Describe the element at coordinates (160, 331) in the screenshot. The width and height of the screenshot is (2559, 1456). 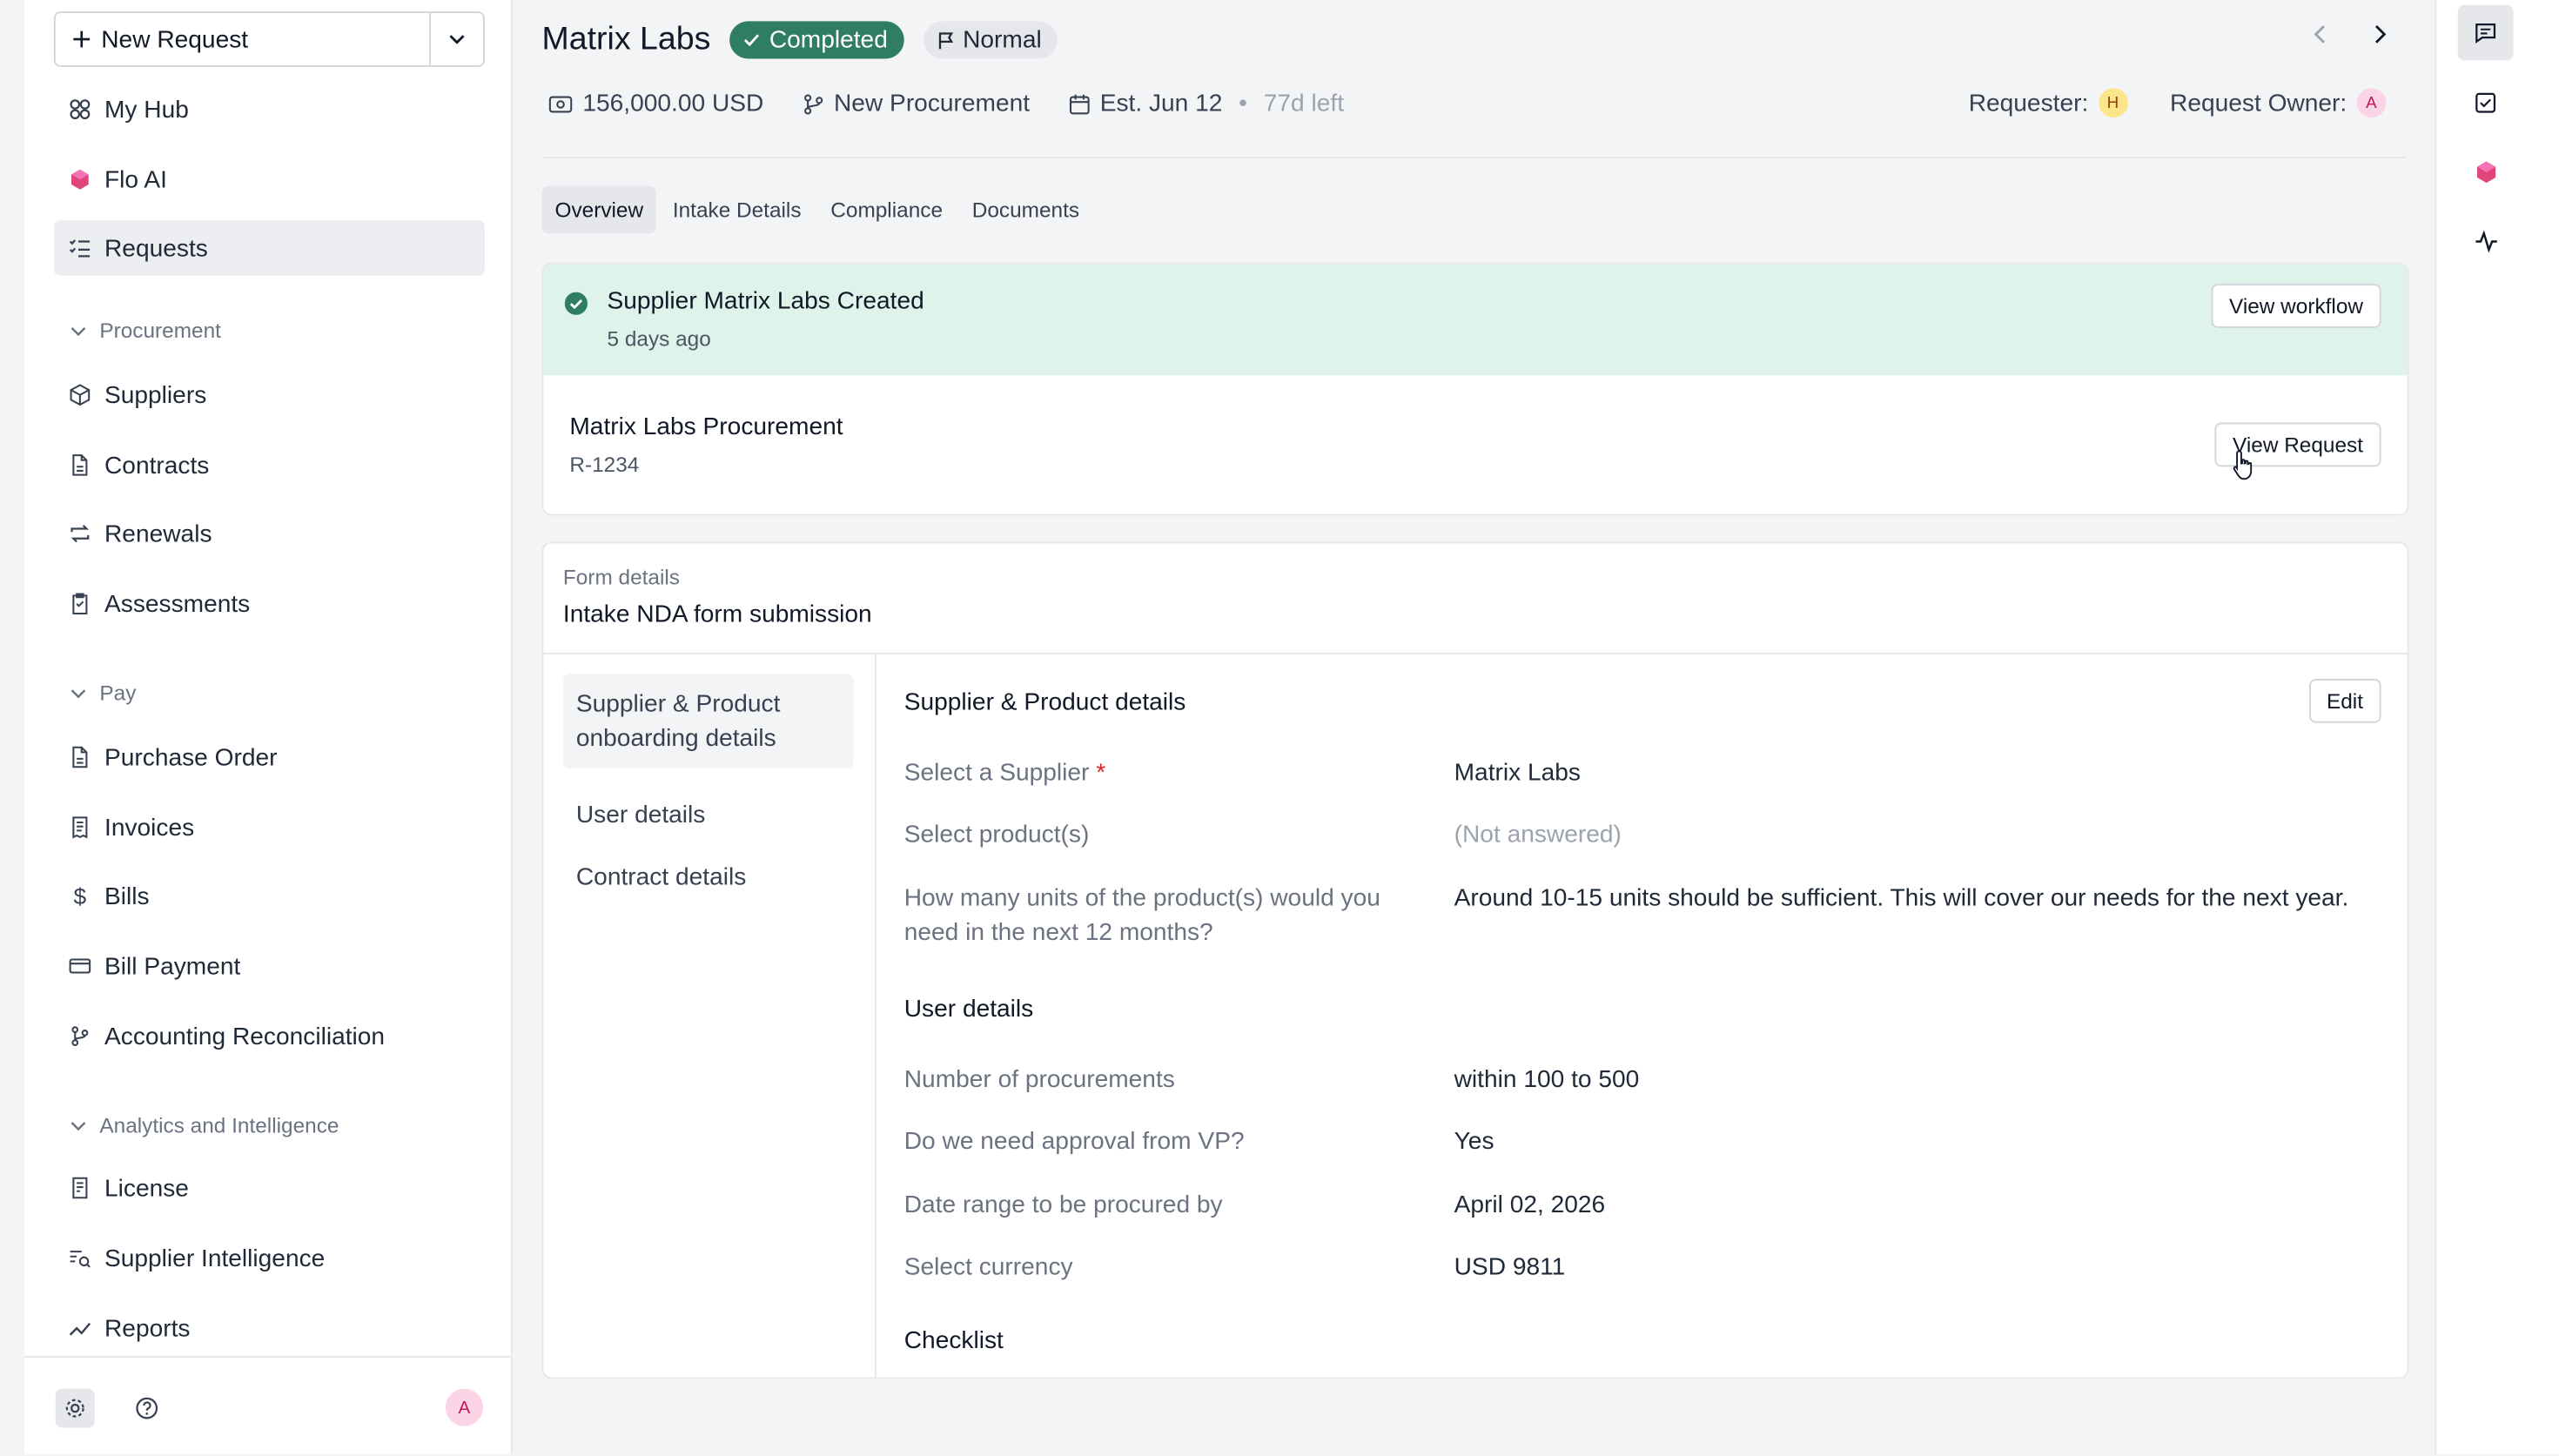
I see `section-label: Procurement` at that location.